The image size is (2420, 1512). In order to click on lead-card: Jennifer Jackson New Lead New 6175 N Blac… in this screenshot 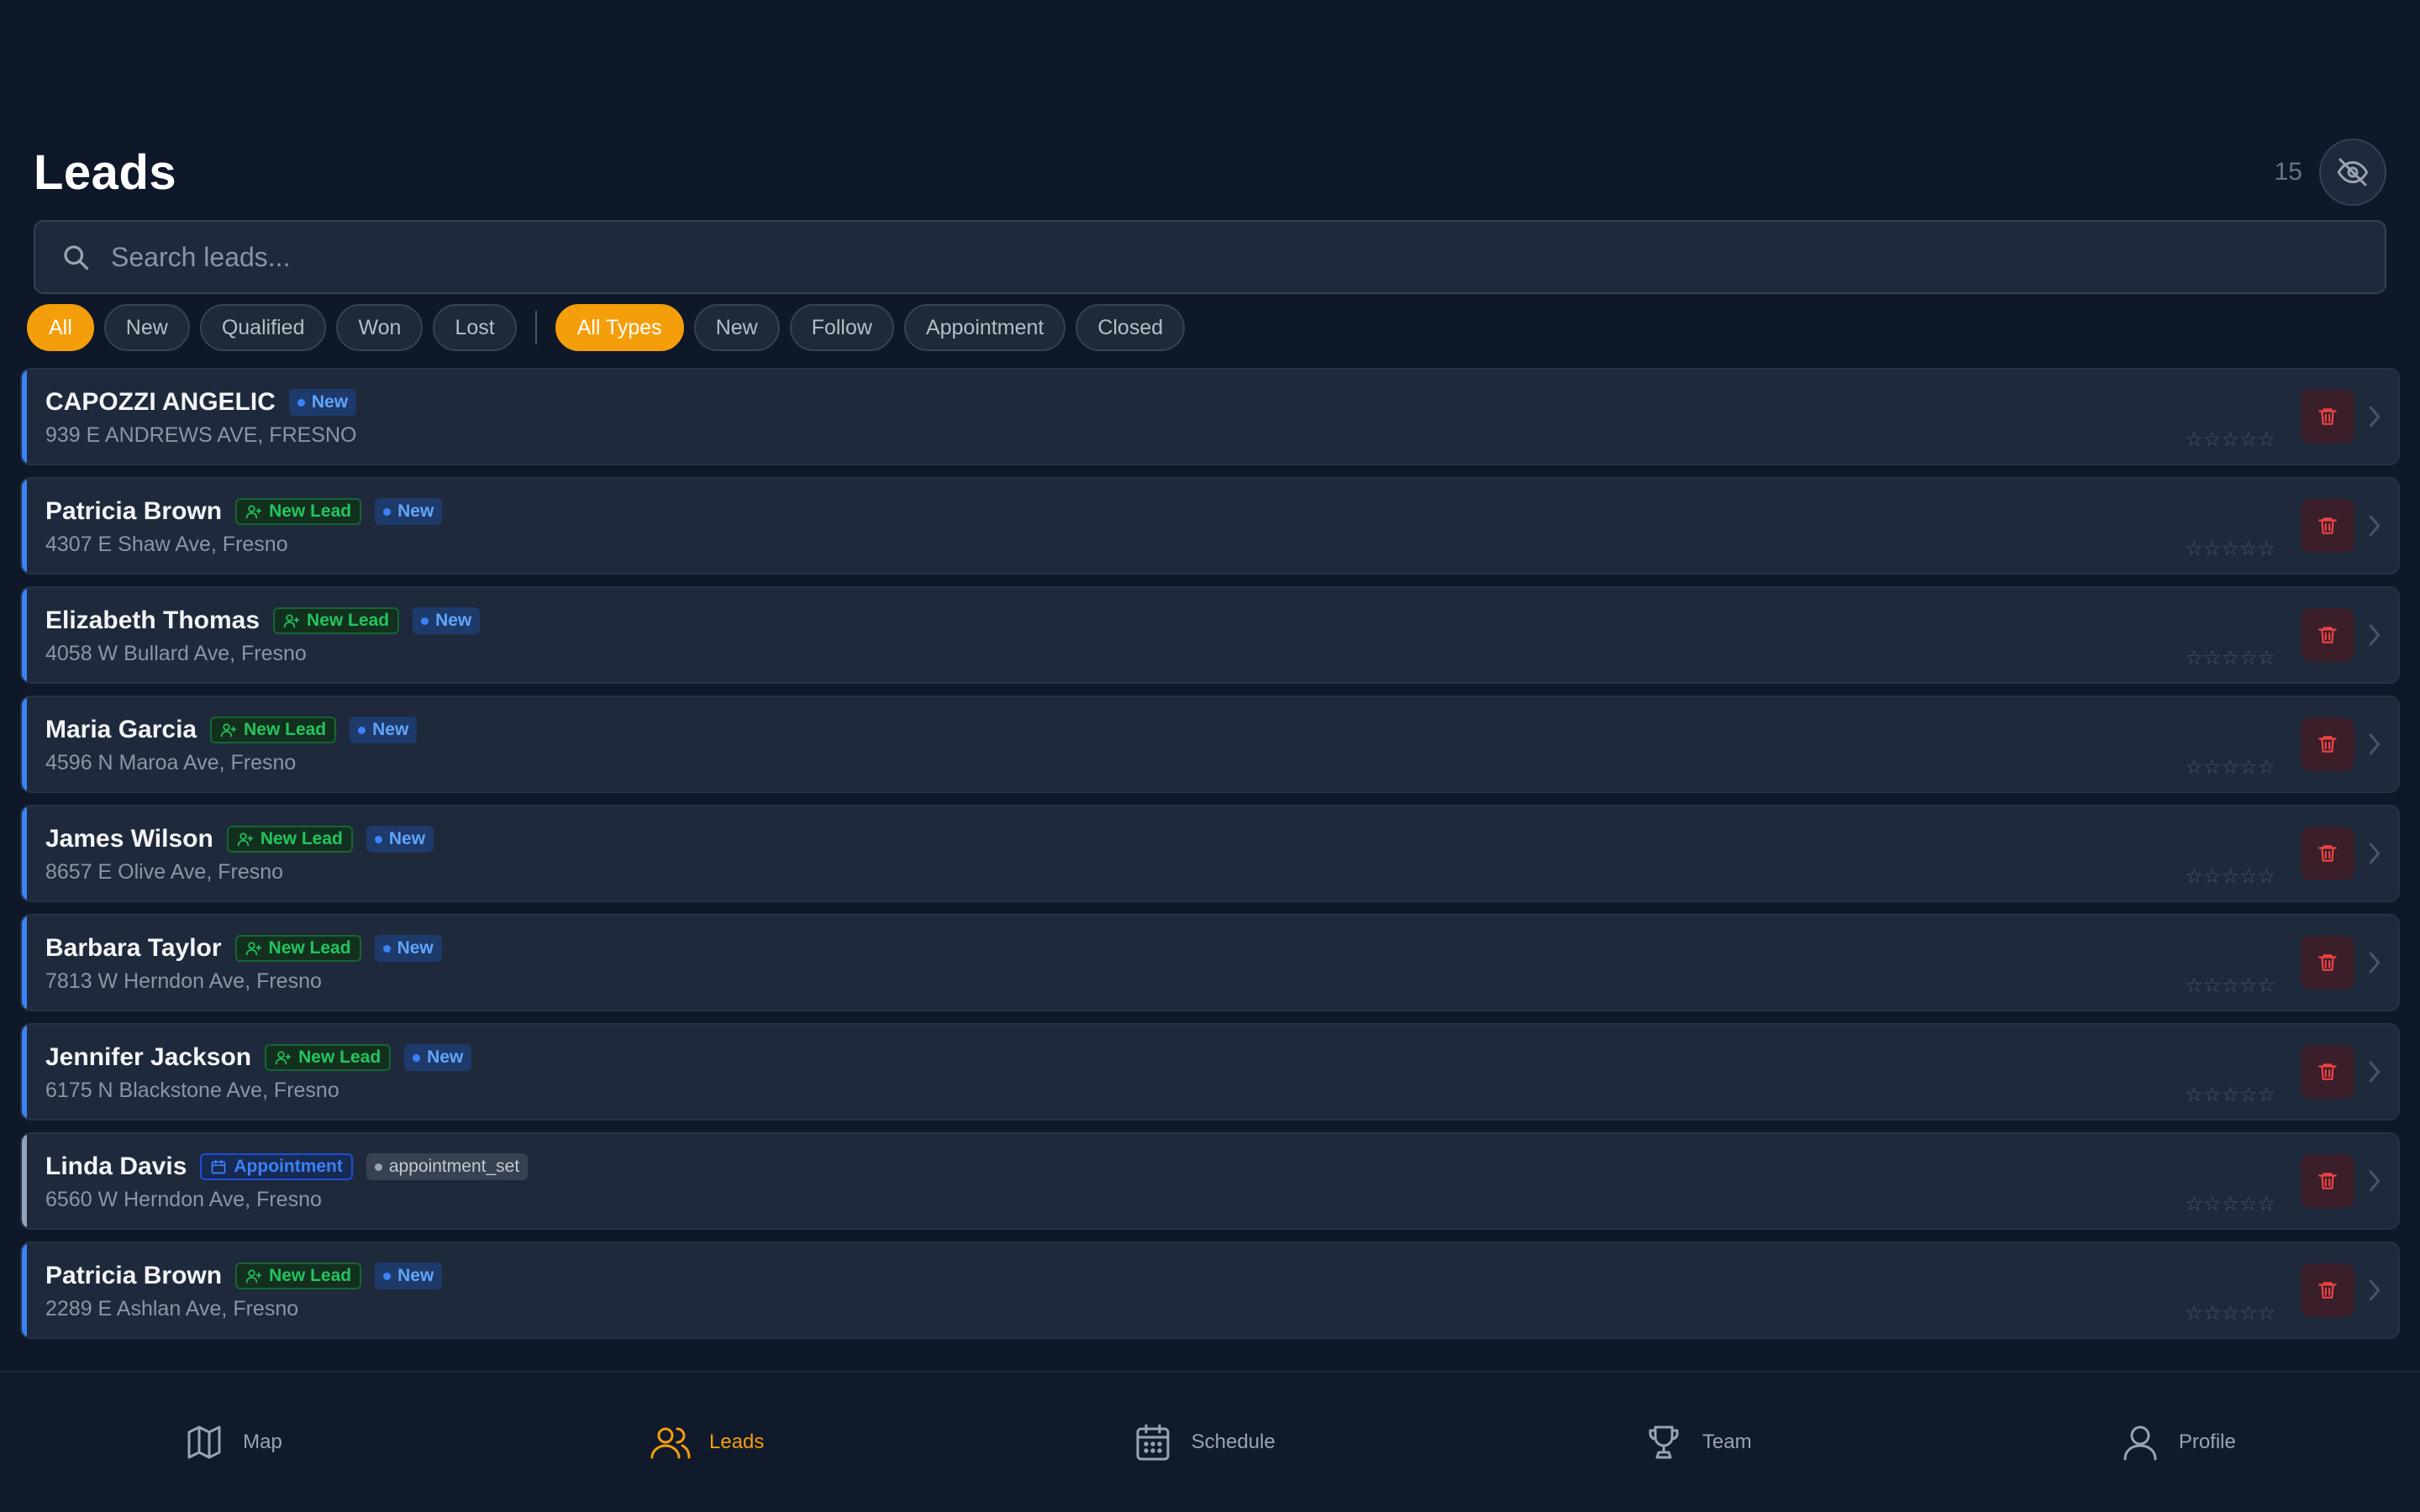, I will do `click(1210, 1072)`.